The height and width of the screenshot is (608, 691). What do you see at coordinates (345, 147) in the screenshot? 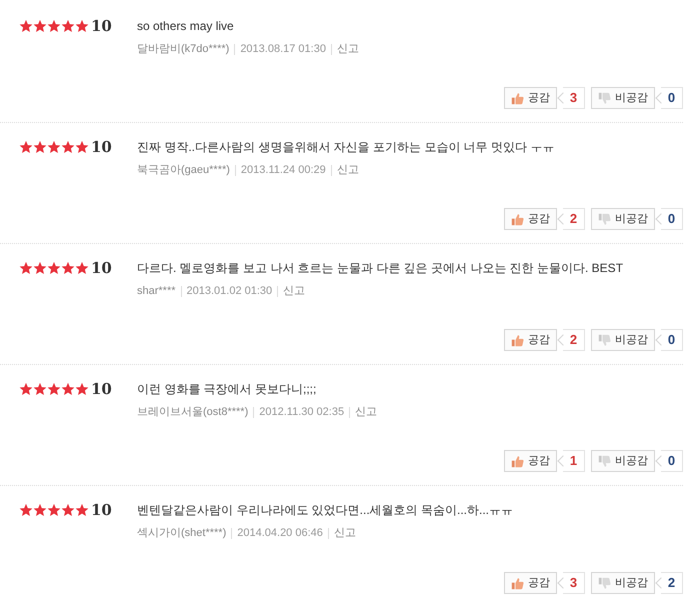
I see `review-text: 진짜 명작..다른사람의 생명을위해서 자신을 포기하는 모습이 너무 멋있다 ㅜㅠ` at bounding box center [345, 147].